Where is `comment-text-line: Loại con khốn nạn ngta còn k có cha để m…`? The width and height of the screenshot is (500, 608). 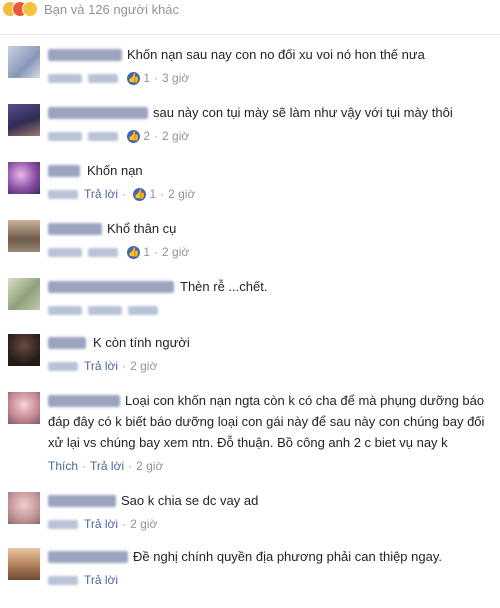 comment-text-line: Loại con khốn nạn ngta còn k có cha để m… is located at coordinates (305, 400).